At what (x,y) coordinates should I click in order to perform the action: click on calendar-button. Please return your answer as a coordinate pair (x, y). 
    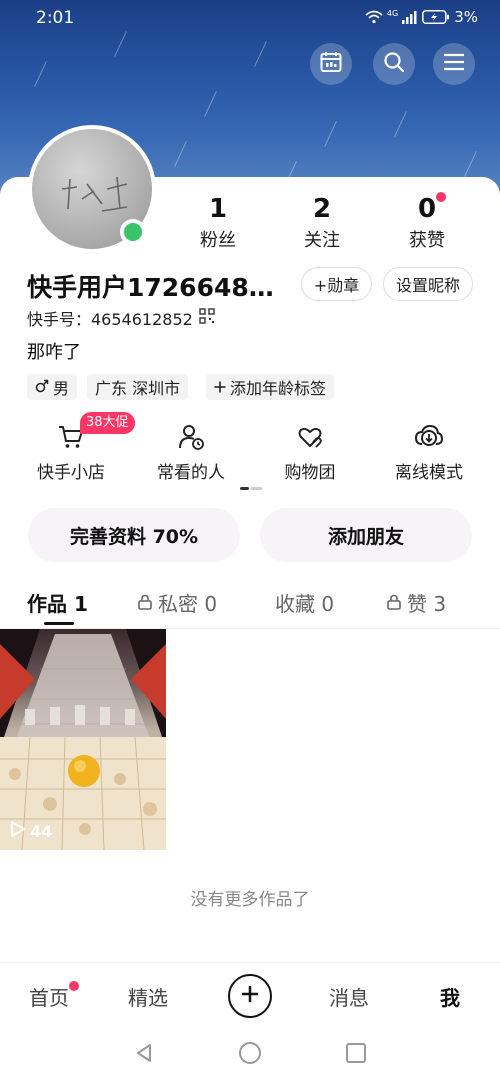
    Looking at the image, I should click on (331, 64).